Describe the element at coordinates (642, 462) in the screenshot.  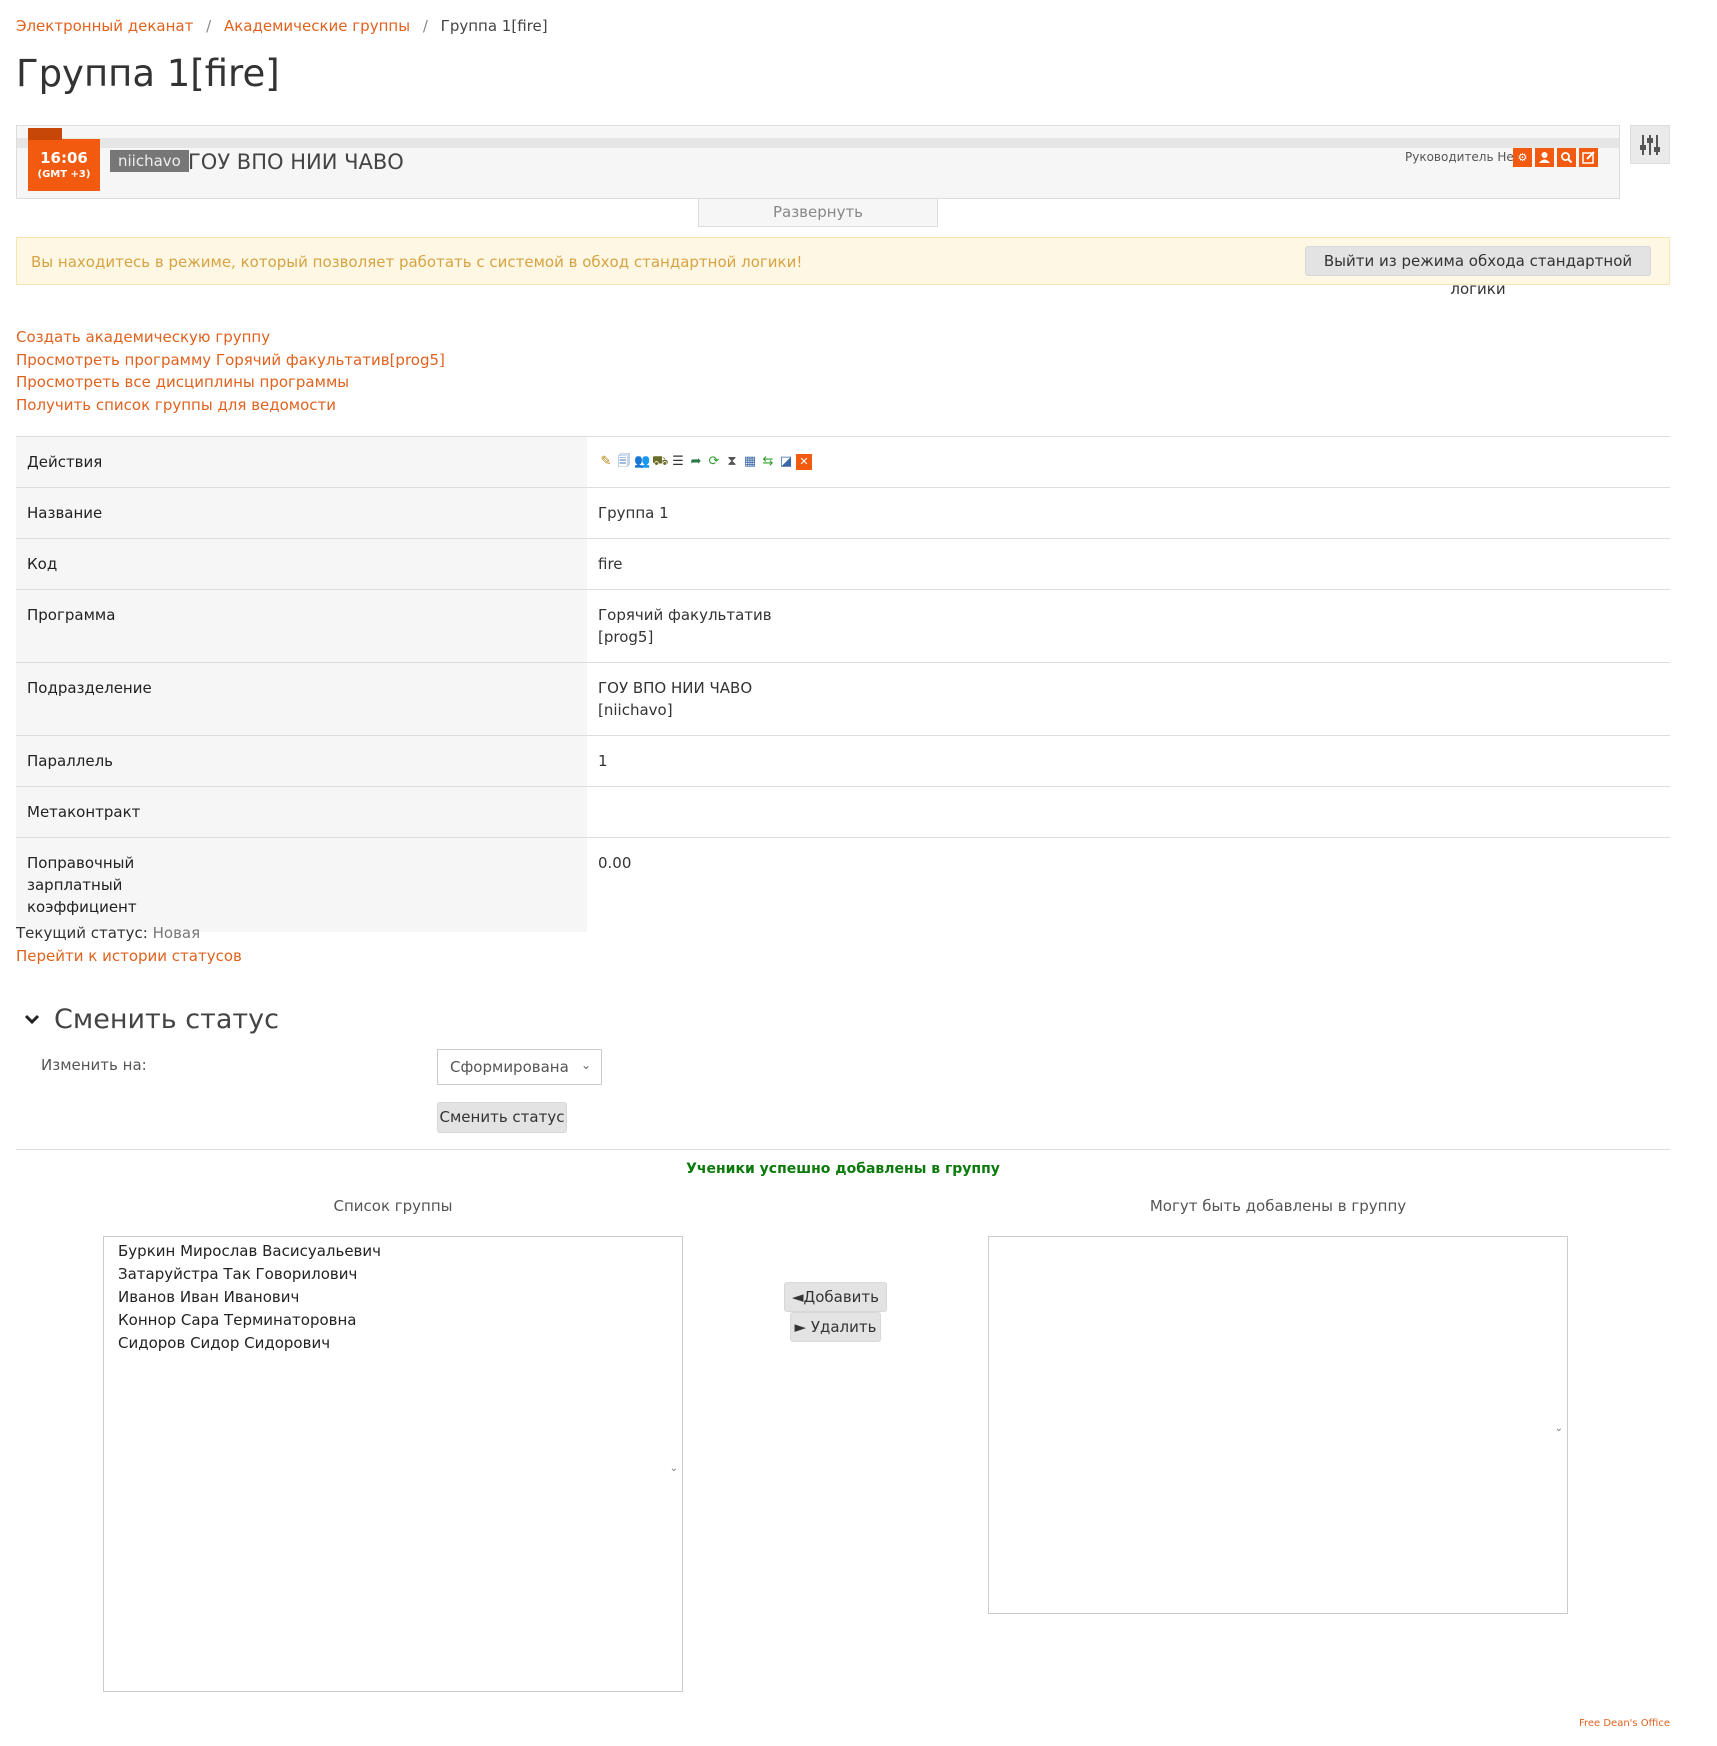
I see `students-icon: 👥` at that location.